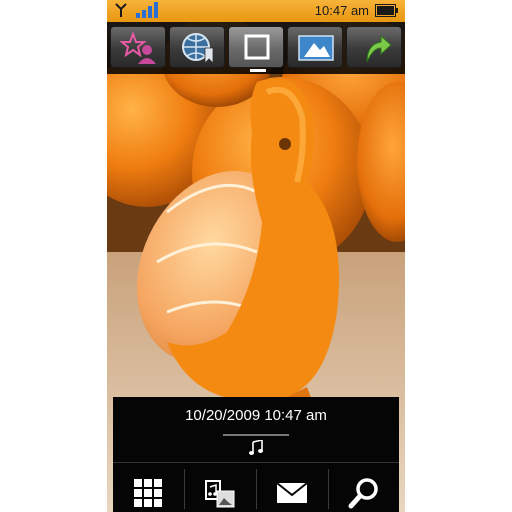 This screenshot has width=512, height=512. I want to click on favorite-contact-icon, so click(137, 47).